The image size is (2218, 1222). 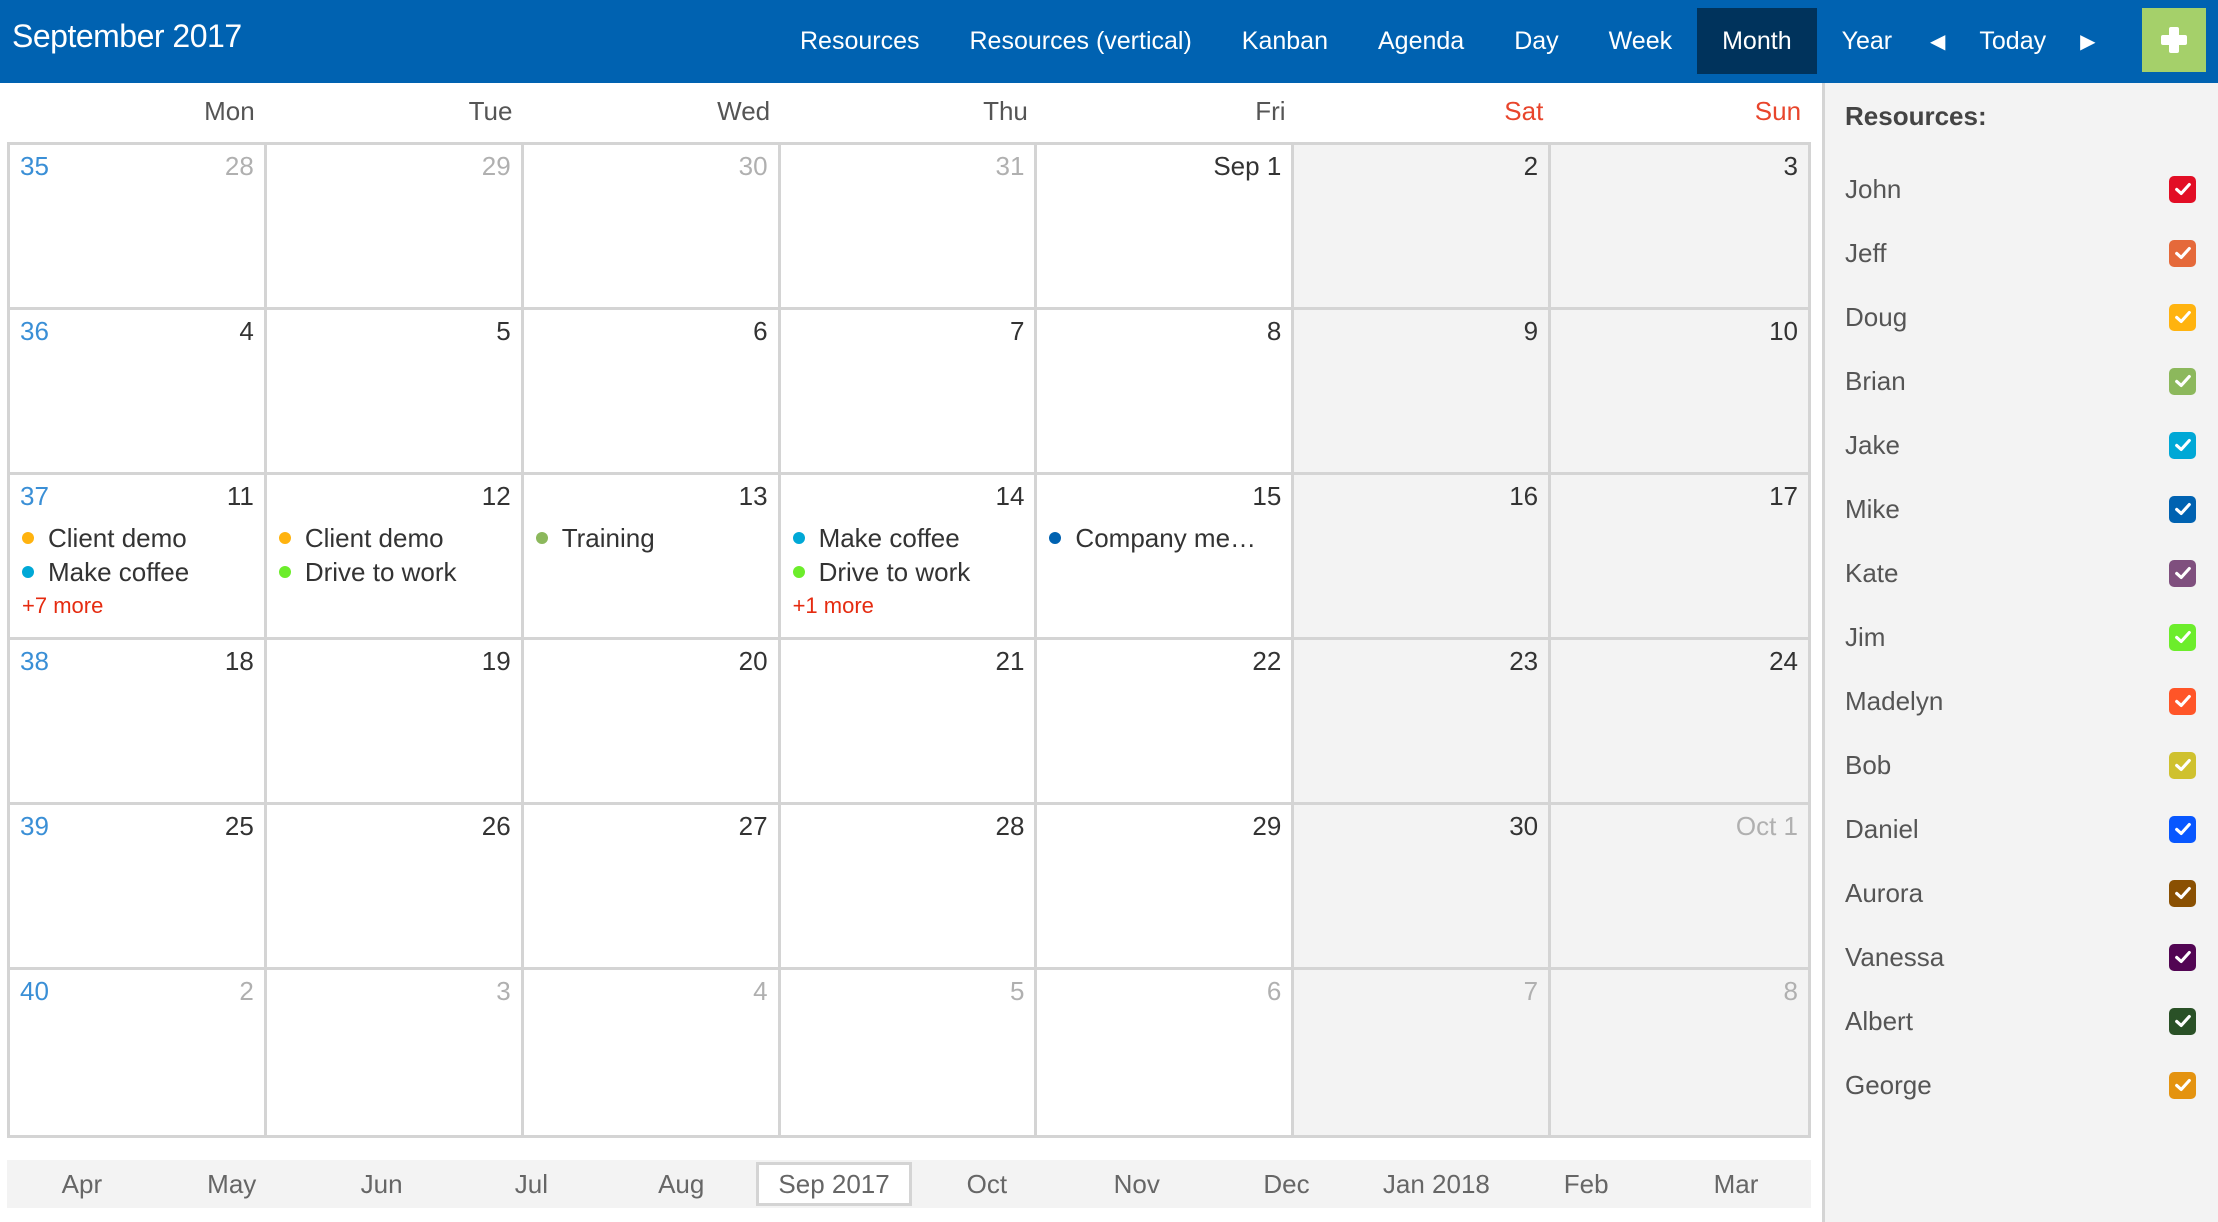 What do you see at coordinates (1757, 41) in the screenshot?
I see `tab-month: Month` at bounding box center [1757, 41].